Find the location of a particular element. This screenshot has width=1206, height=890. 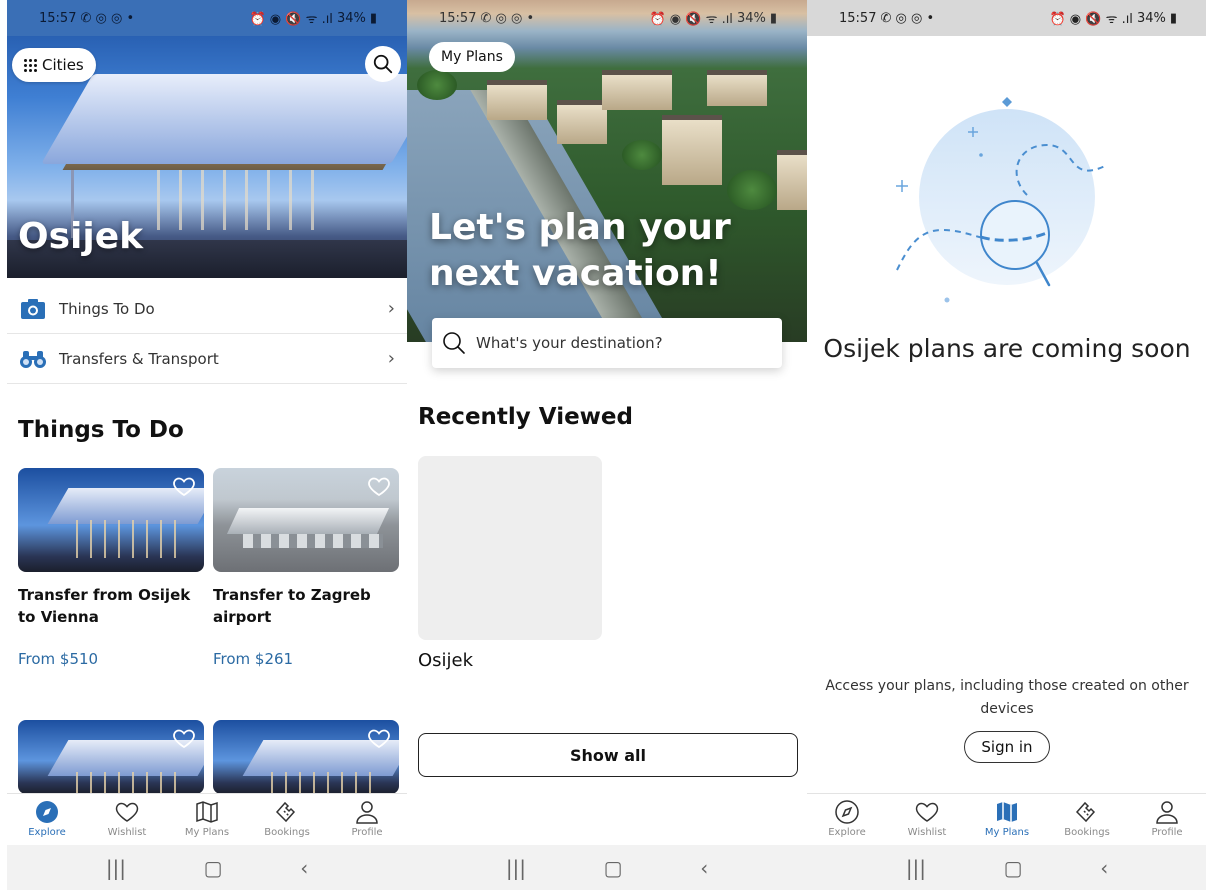

row-label: Transfers & Transport is located at coordinates (139, 358).